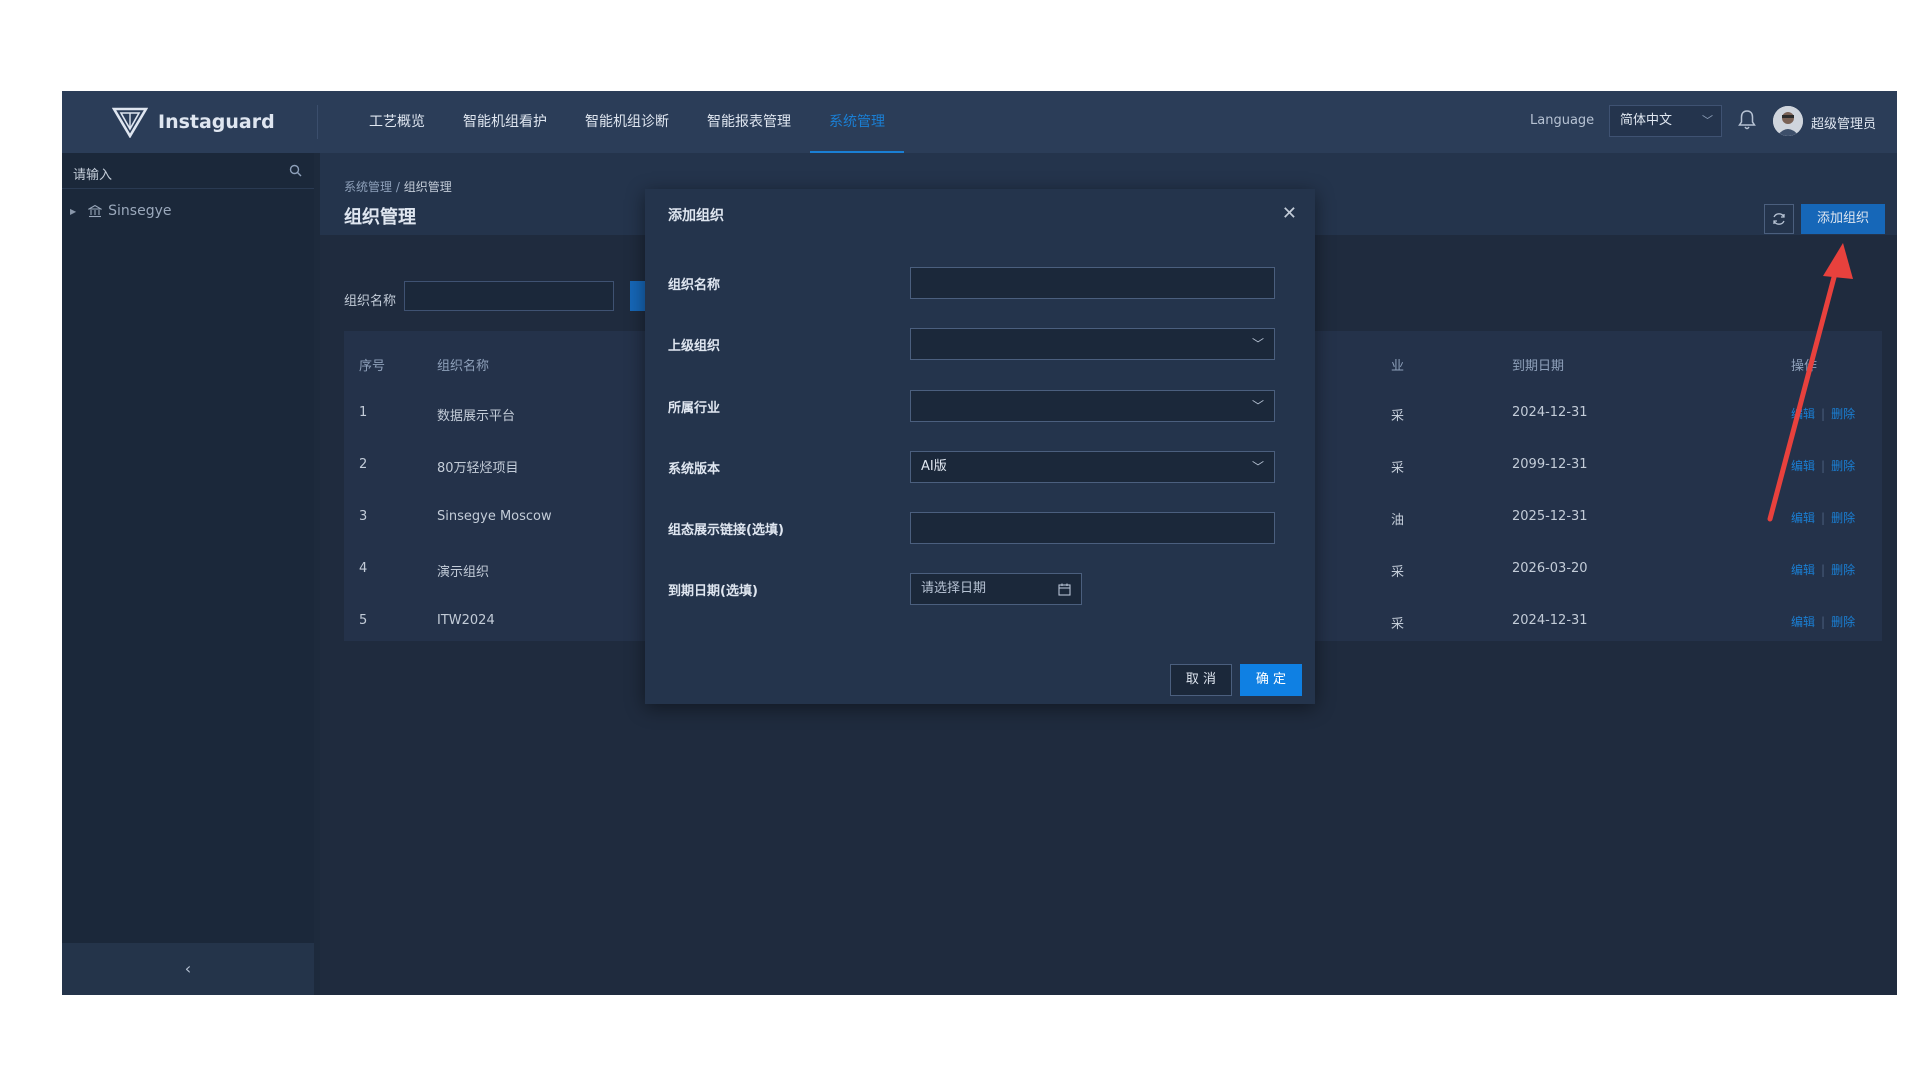 The image size is (1920, 1080). Describe the element at coordinates (1810, 382) in the screenshot. I see `annotation-arrow-icon` at that location.